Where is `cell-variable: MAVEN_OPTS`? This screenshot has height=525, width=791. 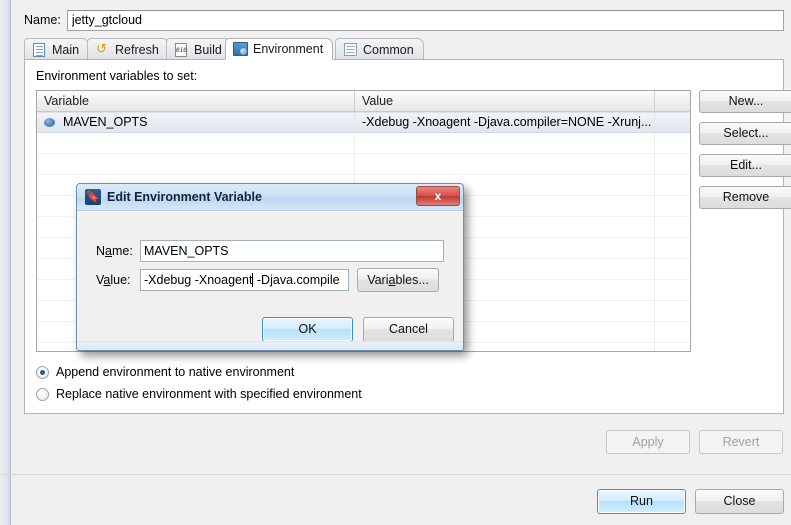
cell-variable: MAVEN_OPTS is located at coordinates (196, 122).